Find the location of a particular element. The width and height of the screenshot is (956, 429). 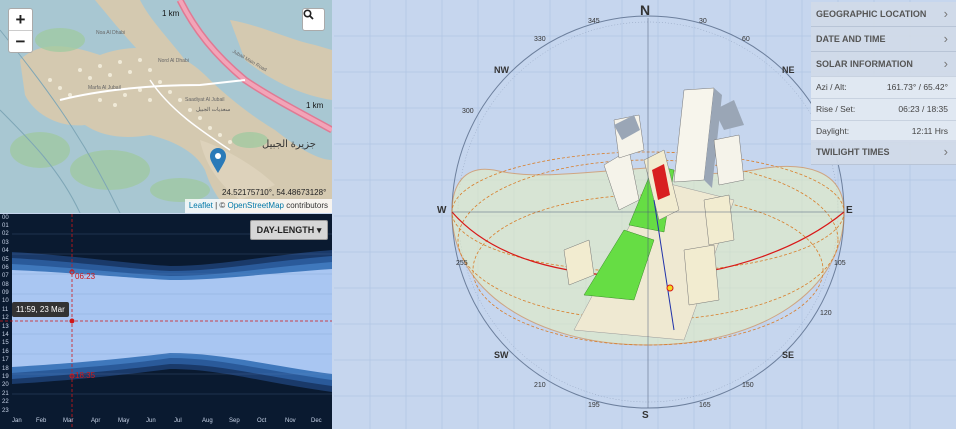

map-label-arabic-island: جزيرة الجبيل is located at coordinates (289, 144).